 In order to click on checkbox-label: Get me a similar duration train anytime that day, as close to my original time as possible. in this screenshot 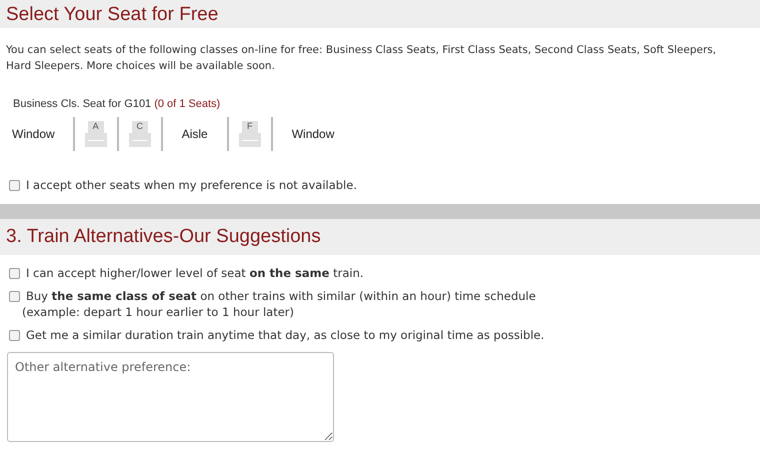, I will do `click(285, 334)`.